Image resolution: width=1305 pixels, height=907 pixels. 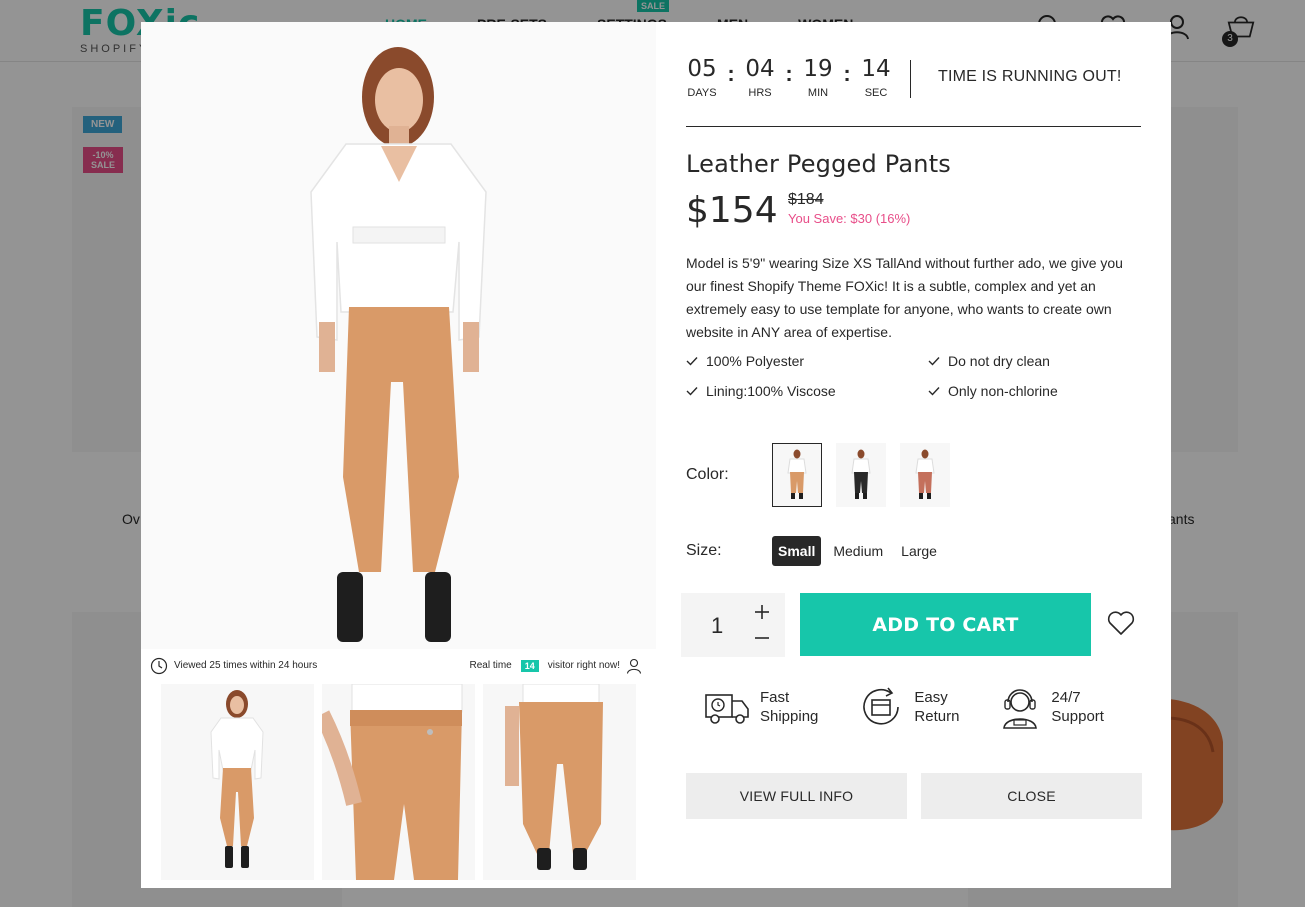 What do you see at coordinates (1077, 716) in the screenshot?
I see `perk-line2: Support` at bounding box center [1077, 716].